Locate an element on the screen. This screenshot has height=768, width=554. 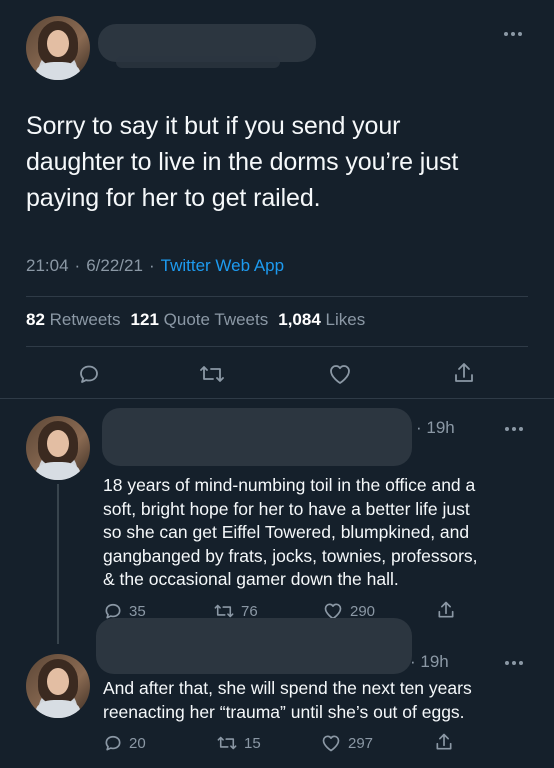
thread-line is located at coordinates (58, 564).